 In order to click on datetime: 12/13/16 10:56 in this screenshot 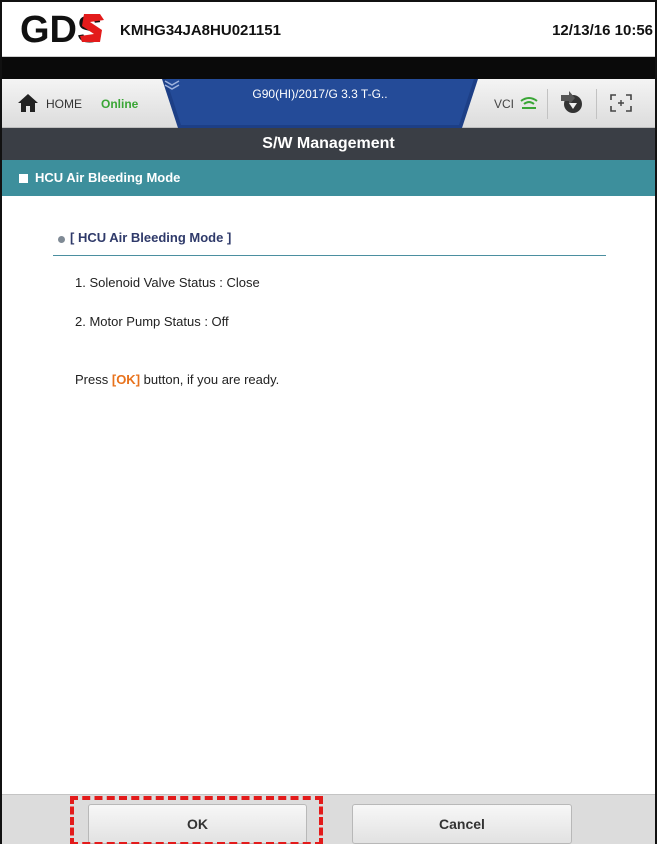, I will do `click(602, 30)`.